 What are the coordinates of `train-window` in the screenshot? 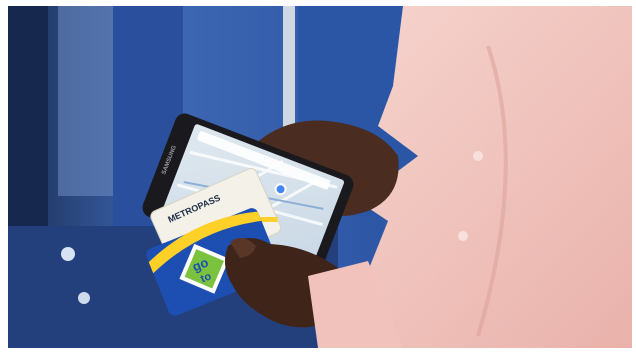 It's located at (85, 101).